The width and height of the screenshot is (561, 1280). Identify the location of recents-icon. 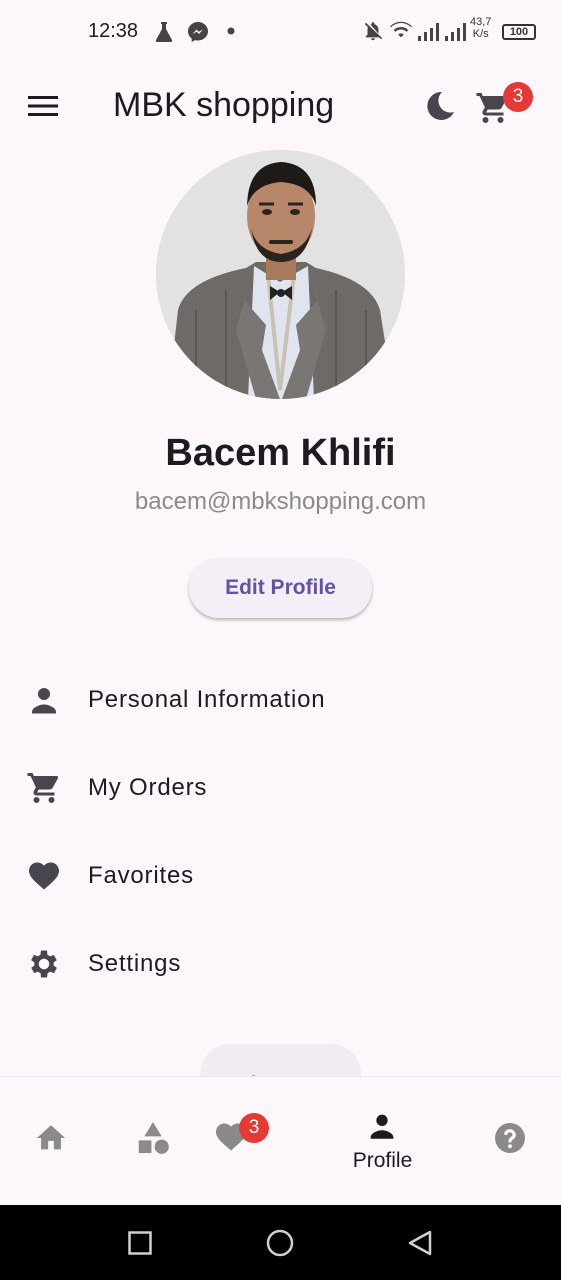
(140, 1243).